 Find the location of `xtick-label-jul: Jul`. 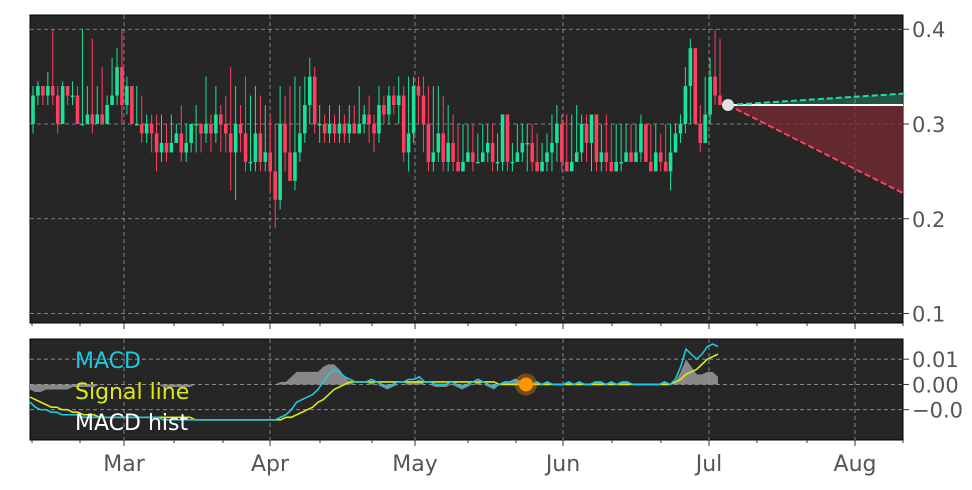

xtick-label-jul: Jul is located at coordinates (708, 464).